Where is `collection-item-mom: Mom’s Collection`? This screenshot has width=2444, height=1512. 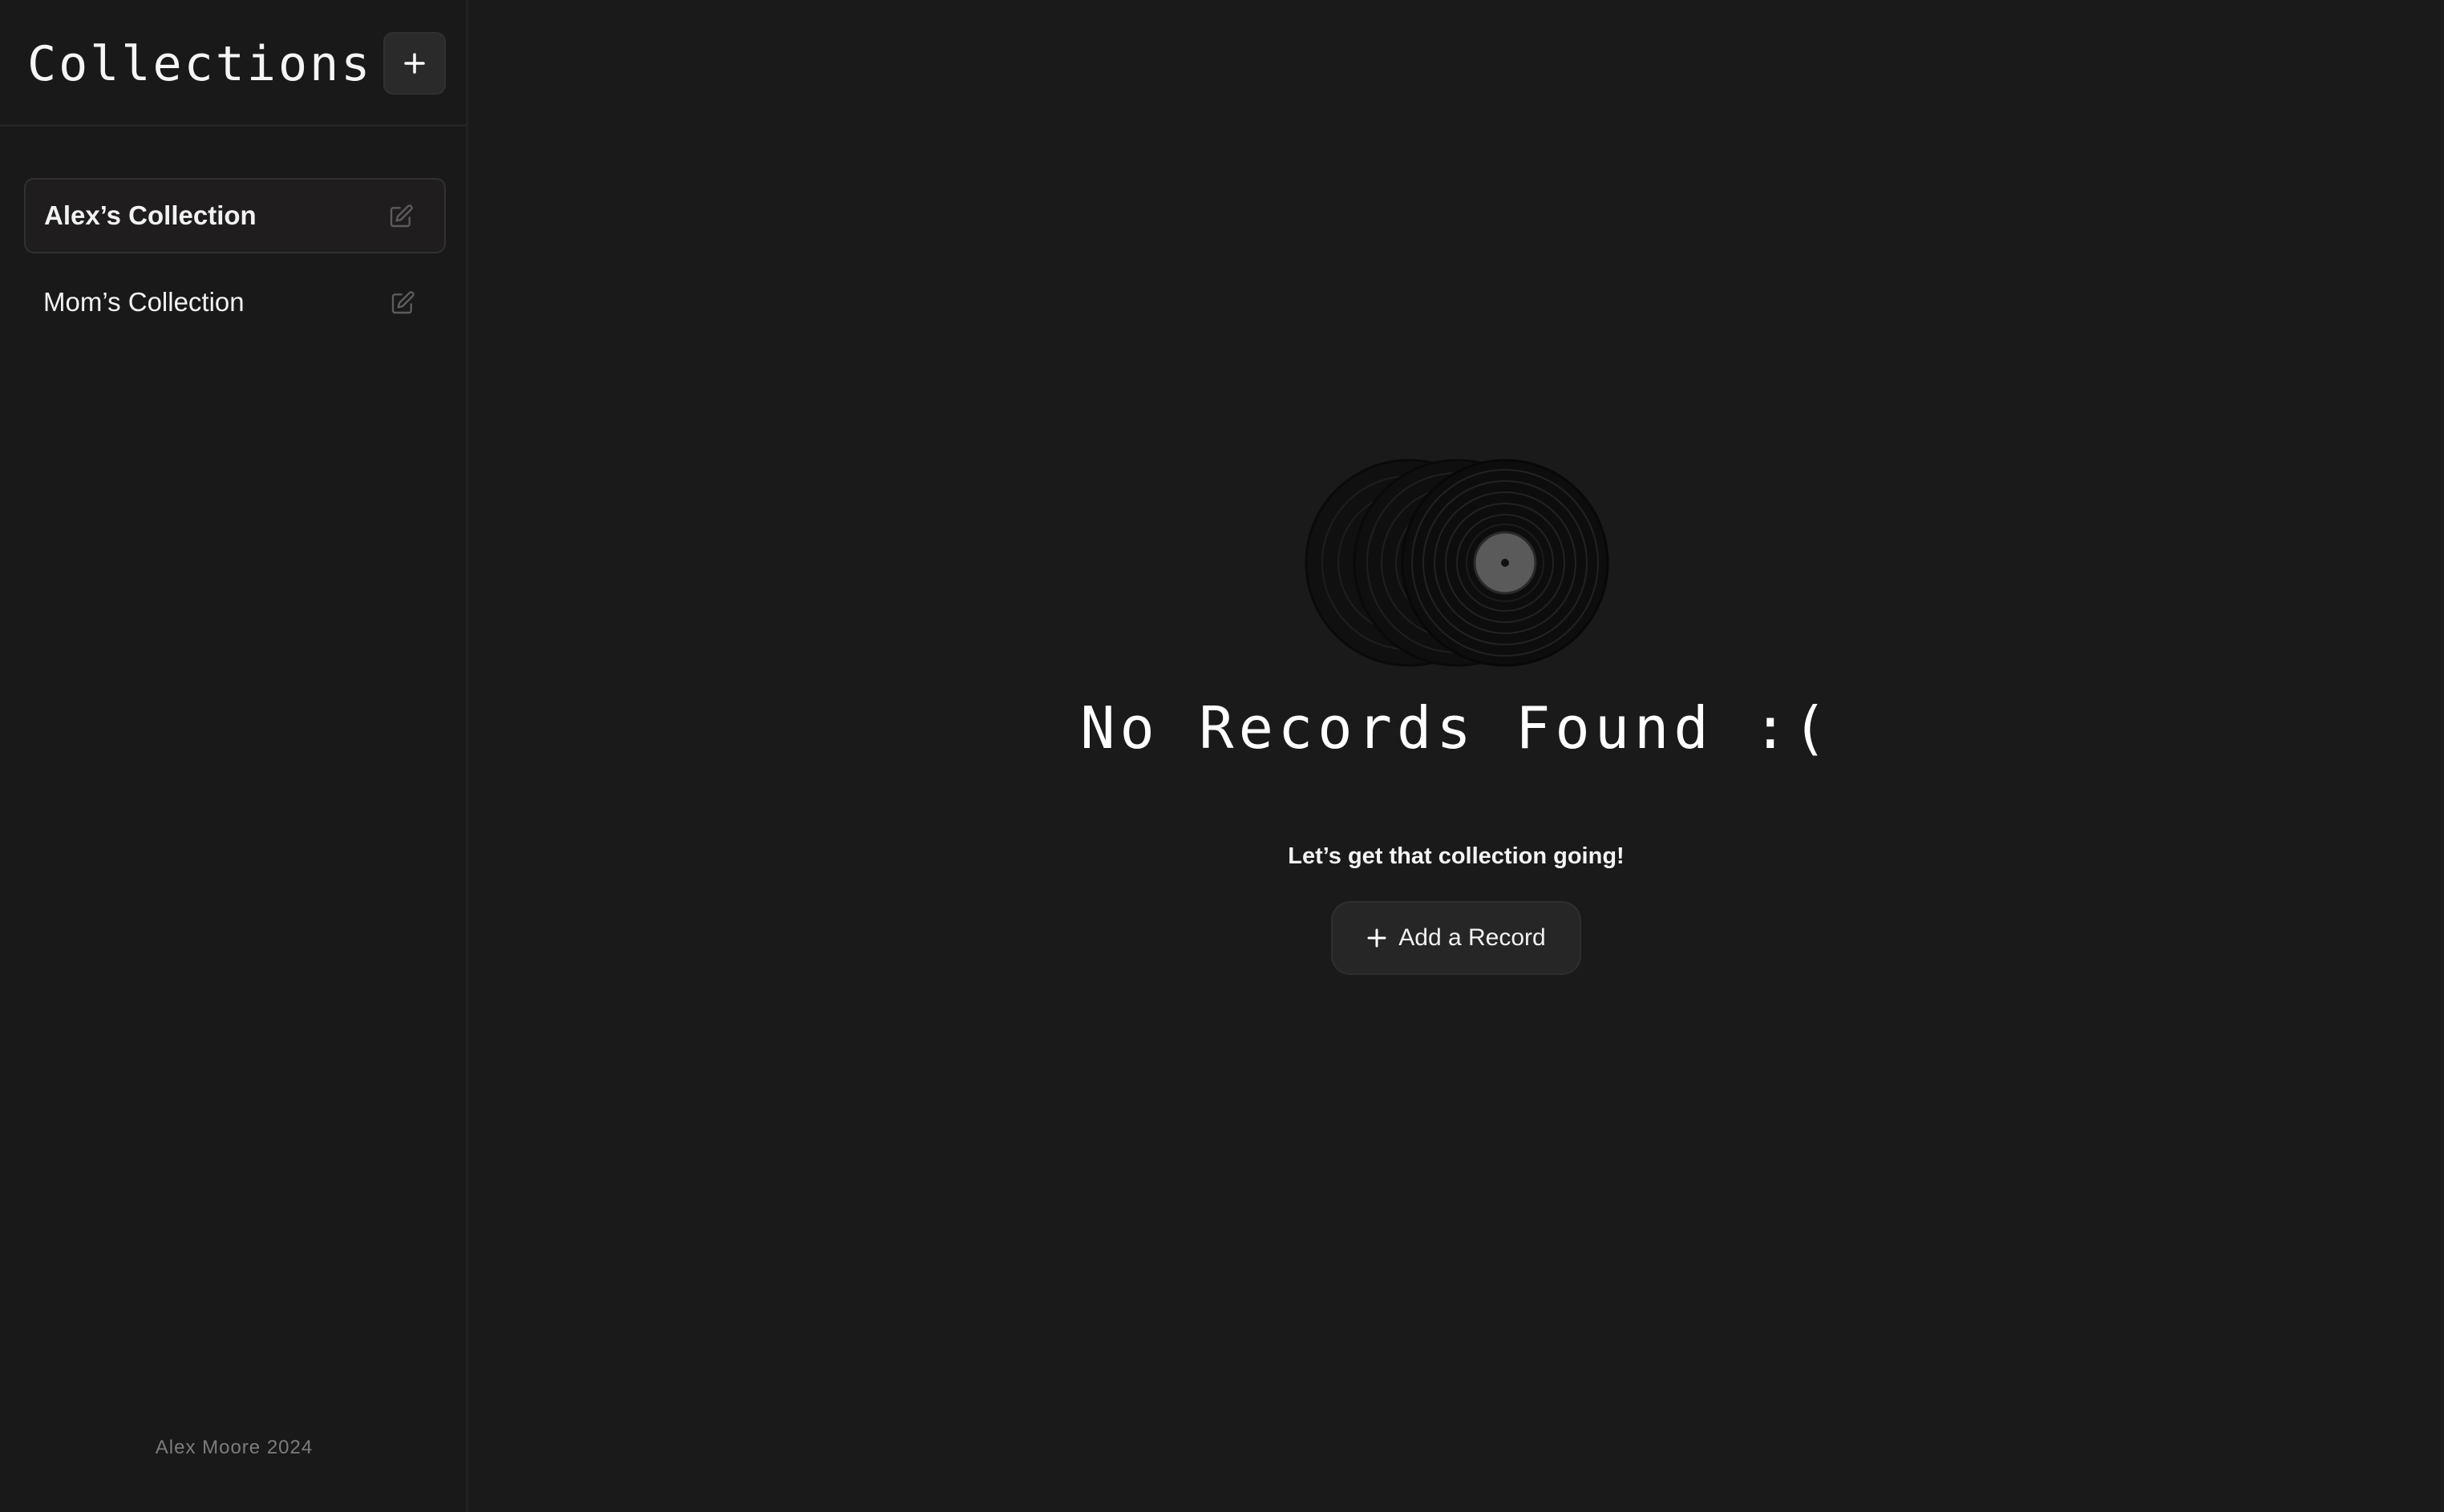
collection-item-mom: Mom’s Collection is located at coordinates (235, 304).